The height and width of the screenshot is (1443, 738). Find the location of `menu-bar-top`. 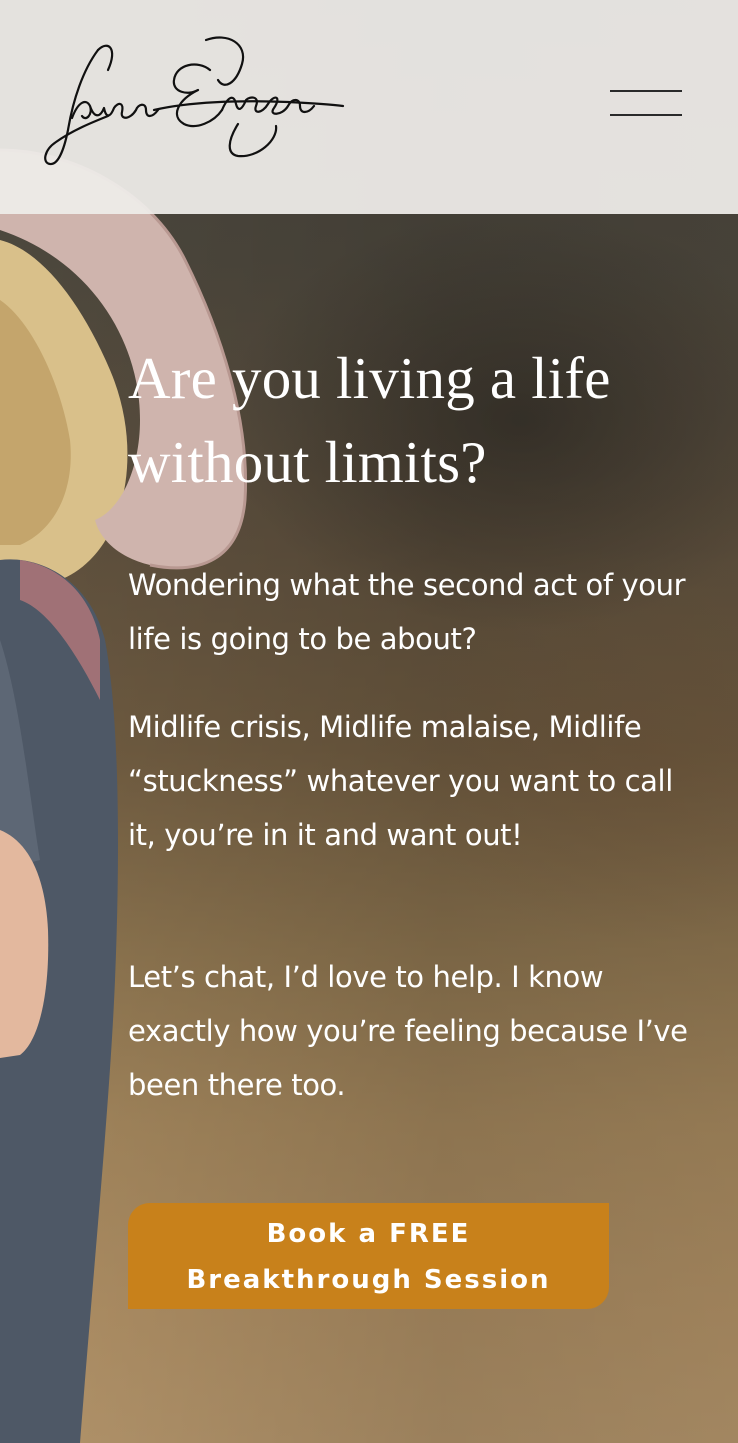

menu-bar-top is located at coordinates (646, 91).